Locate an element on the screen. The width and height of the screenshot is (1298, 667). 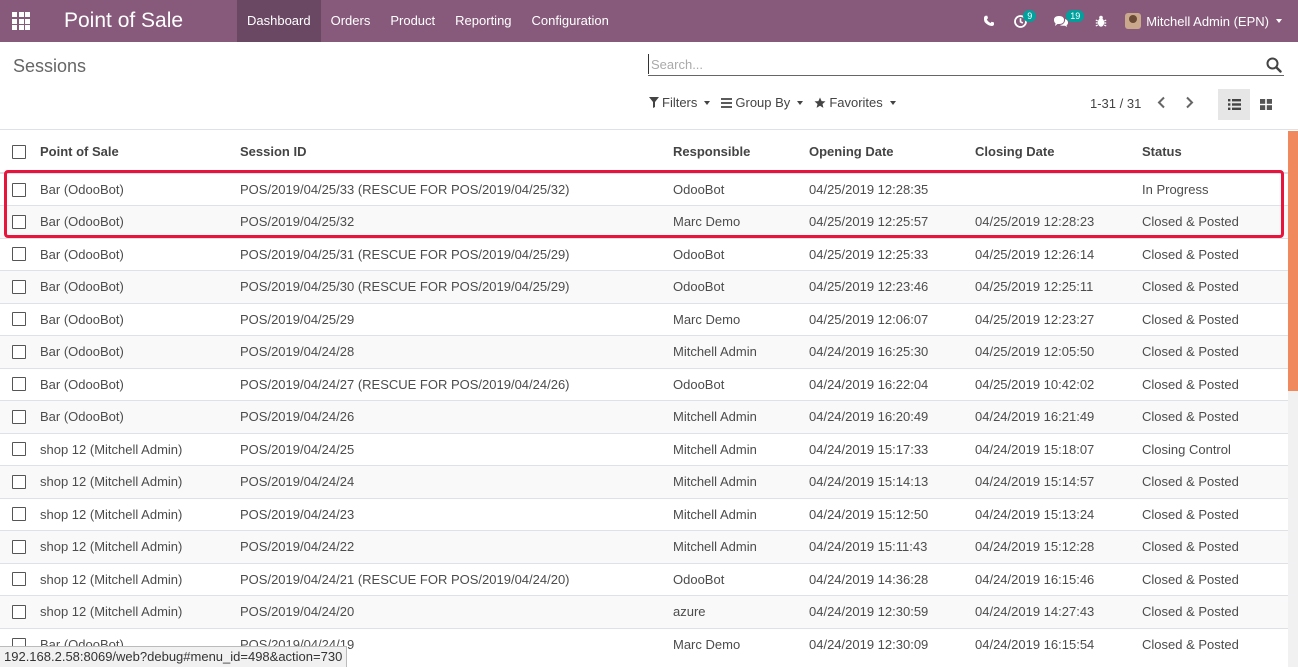
list-view-button is located at coordinates (1234, 104).